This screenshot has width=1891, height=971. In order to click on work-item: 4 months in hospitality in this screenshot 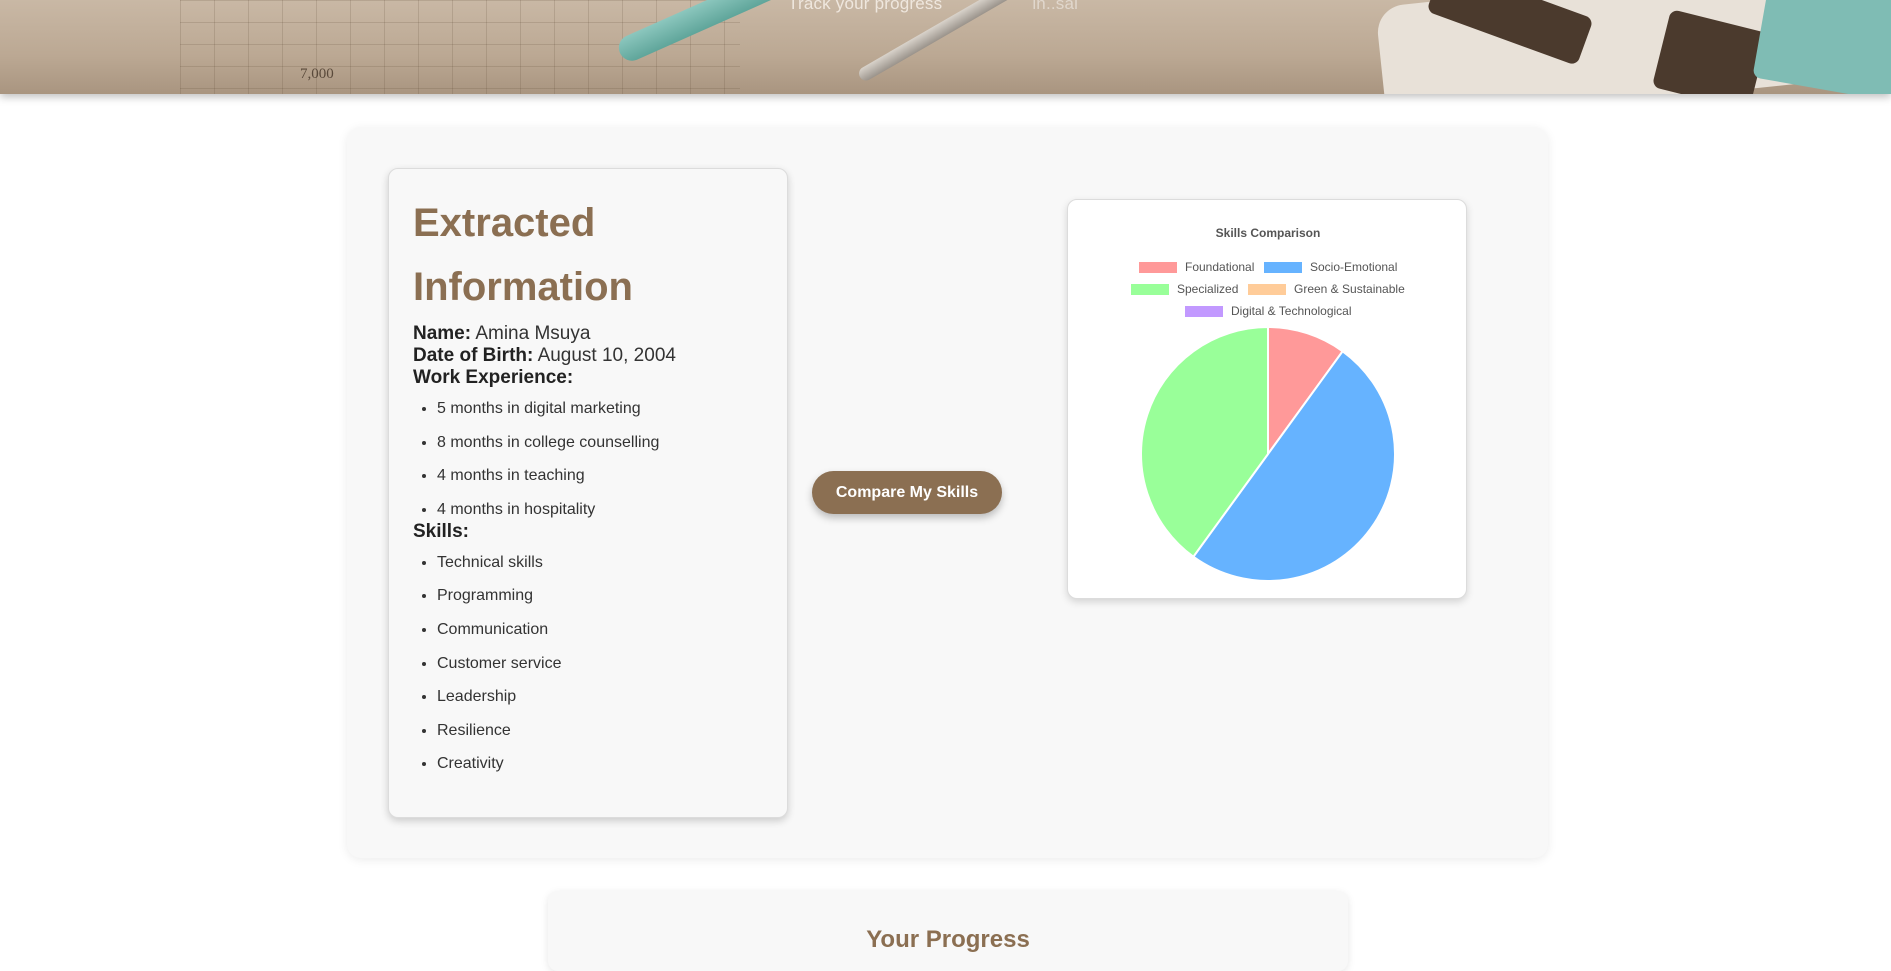, I will do `click(600, 509)`.